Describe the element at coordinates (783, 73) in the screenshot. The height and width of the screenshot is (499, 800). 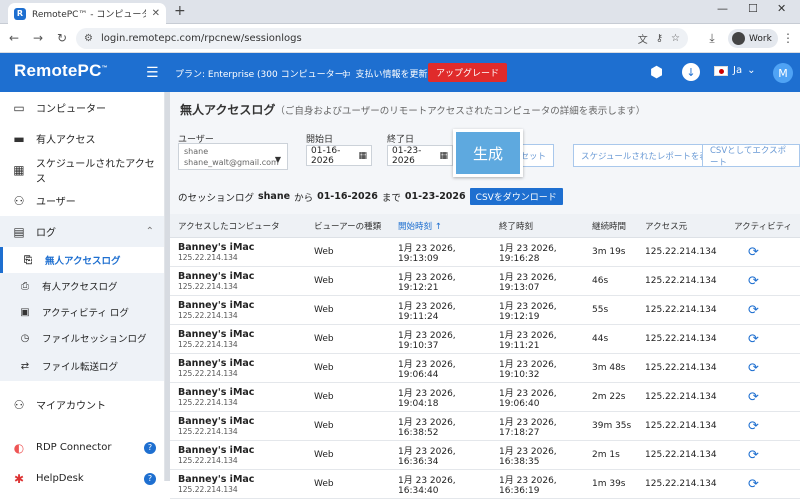
I see `user-avatar: M` at that location.